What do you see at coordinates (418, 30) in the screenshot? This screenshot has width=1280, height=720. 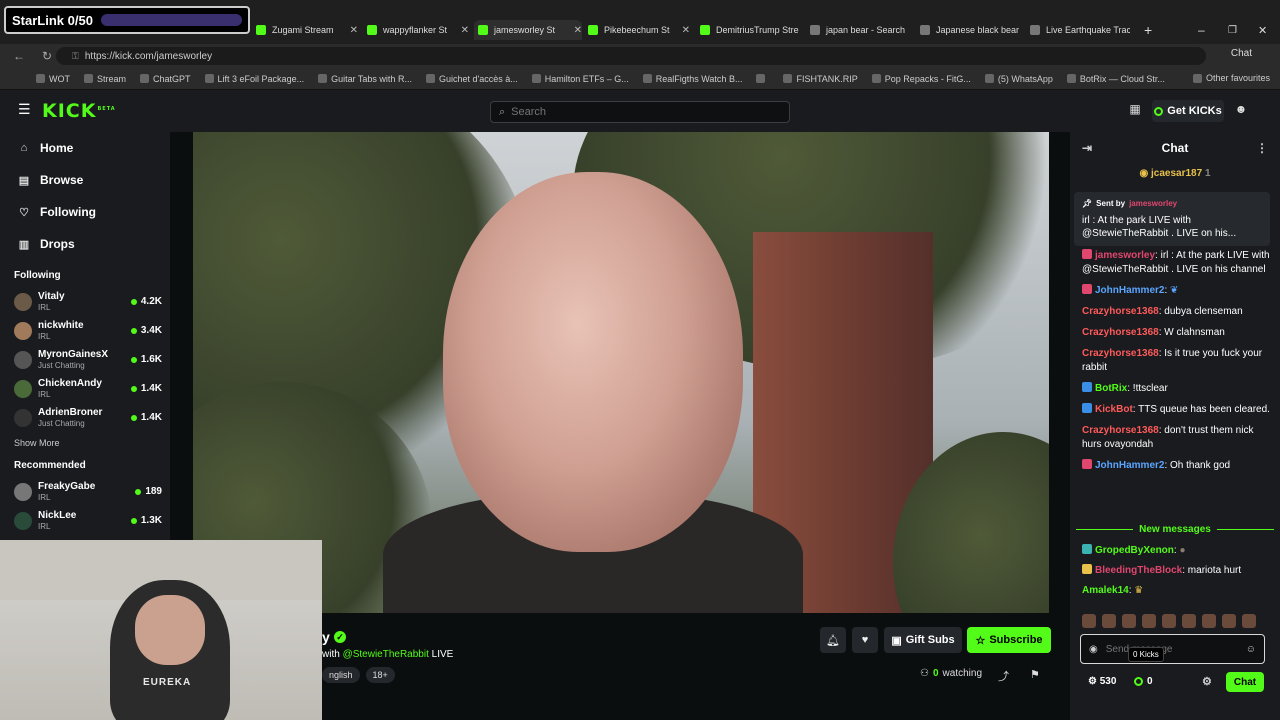 I see `browser-tab: wappyflanker St ✕` at bounding box center [418, 30].